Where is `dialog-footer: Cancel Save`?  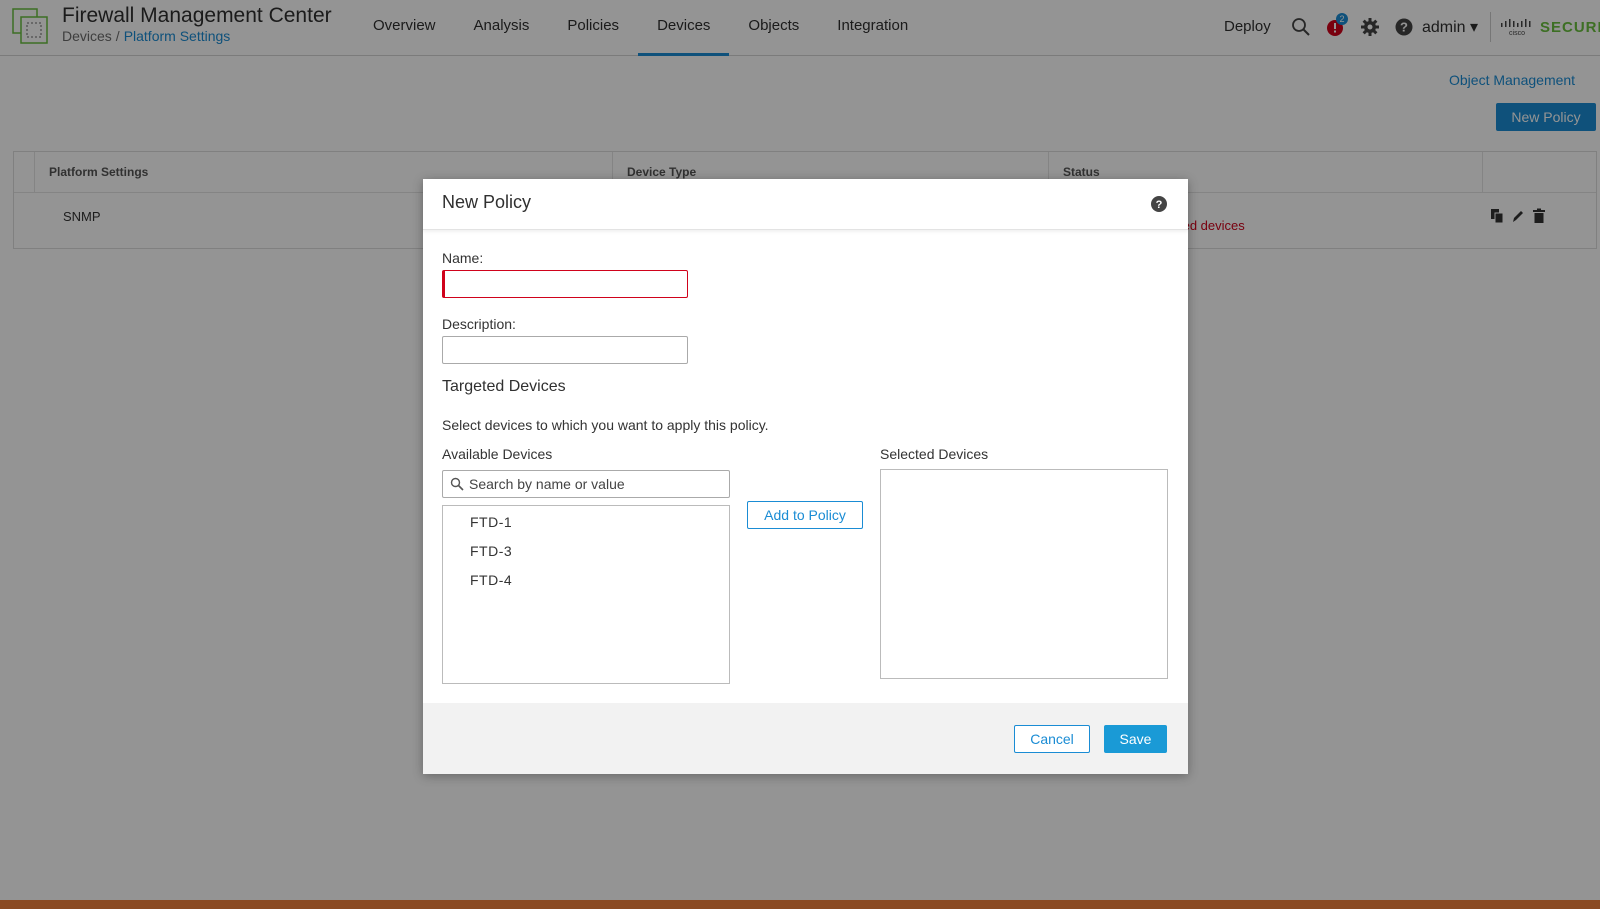 dialog-footer: Cancel Save is located at coordinates (805, 738).